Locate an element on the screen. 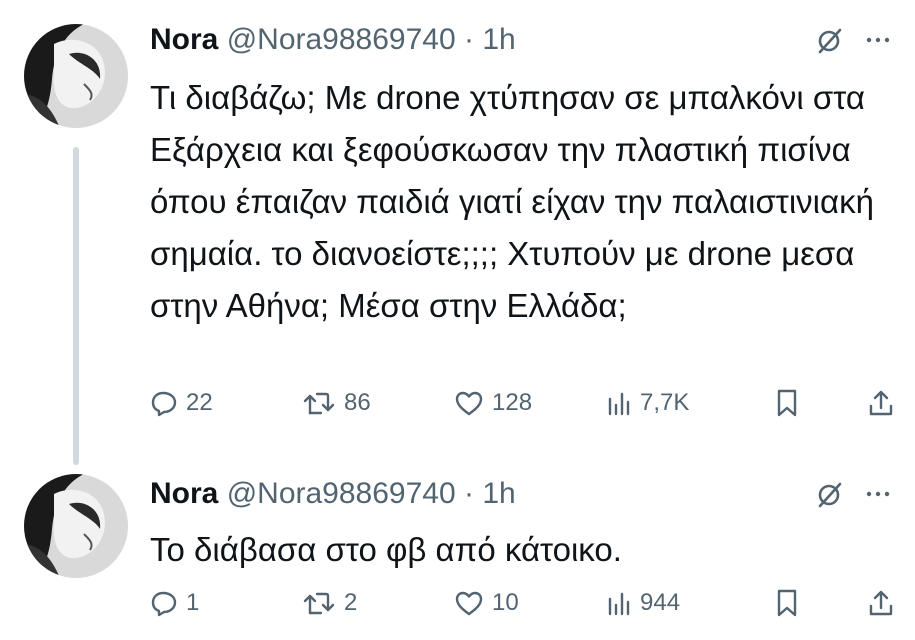  reply-button: 22 is located at coordinates (226, 403).